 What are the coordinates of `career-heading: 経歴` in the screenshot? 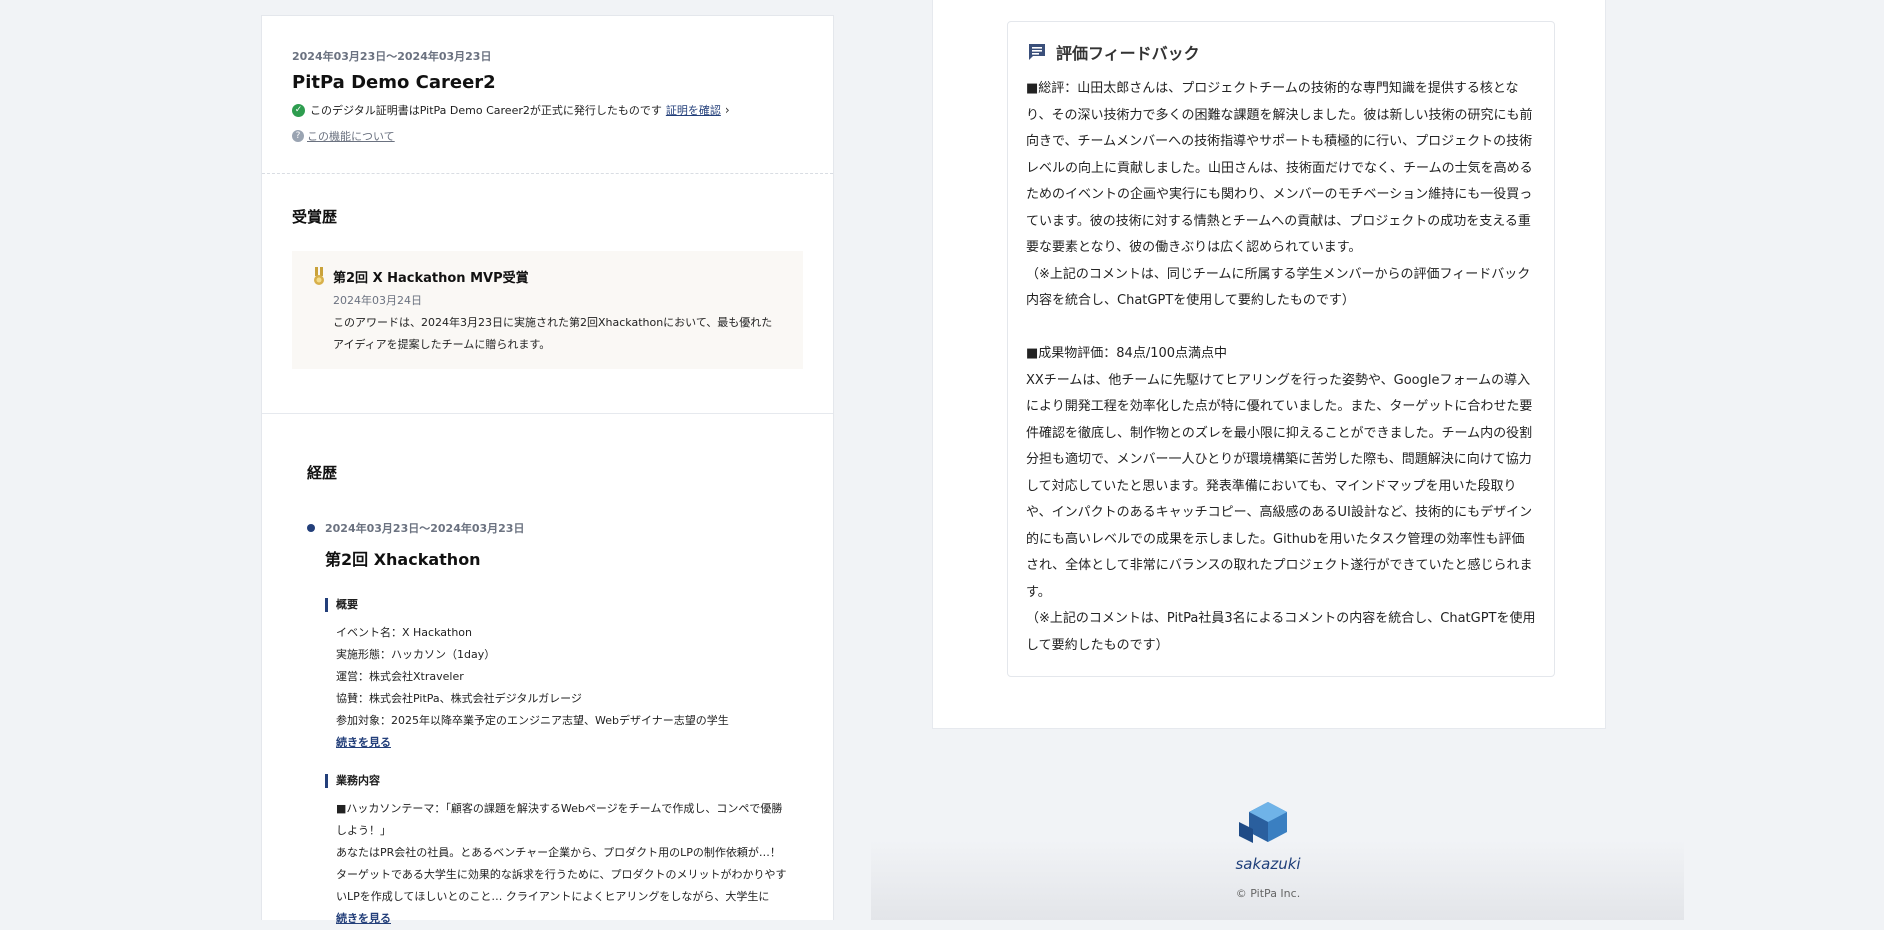 It's located at (322, 473).